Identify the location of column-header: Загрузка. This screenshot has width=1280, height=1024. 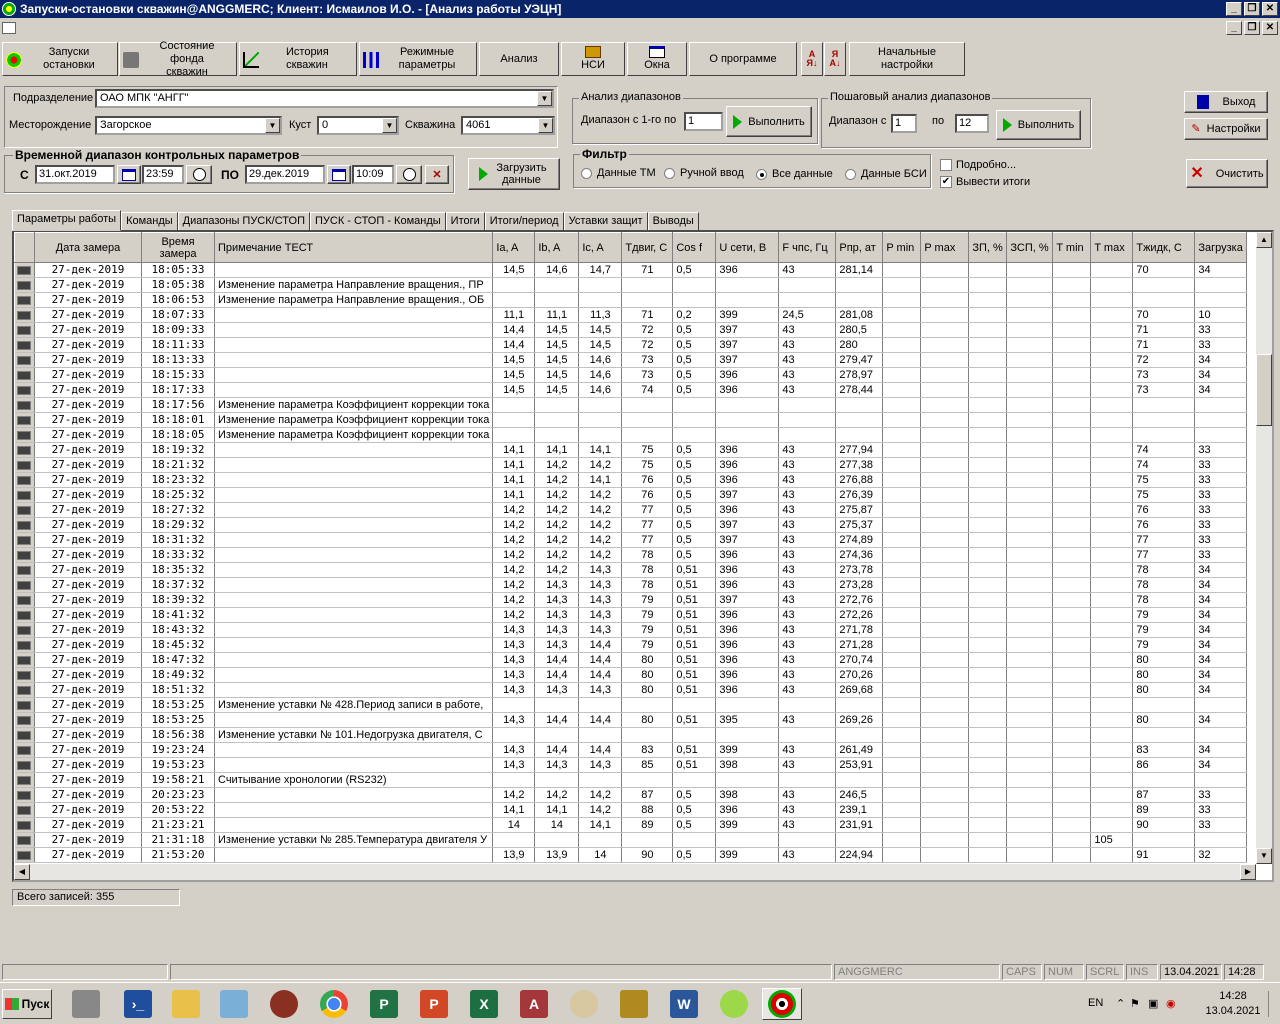
(1220, 247).